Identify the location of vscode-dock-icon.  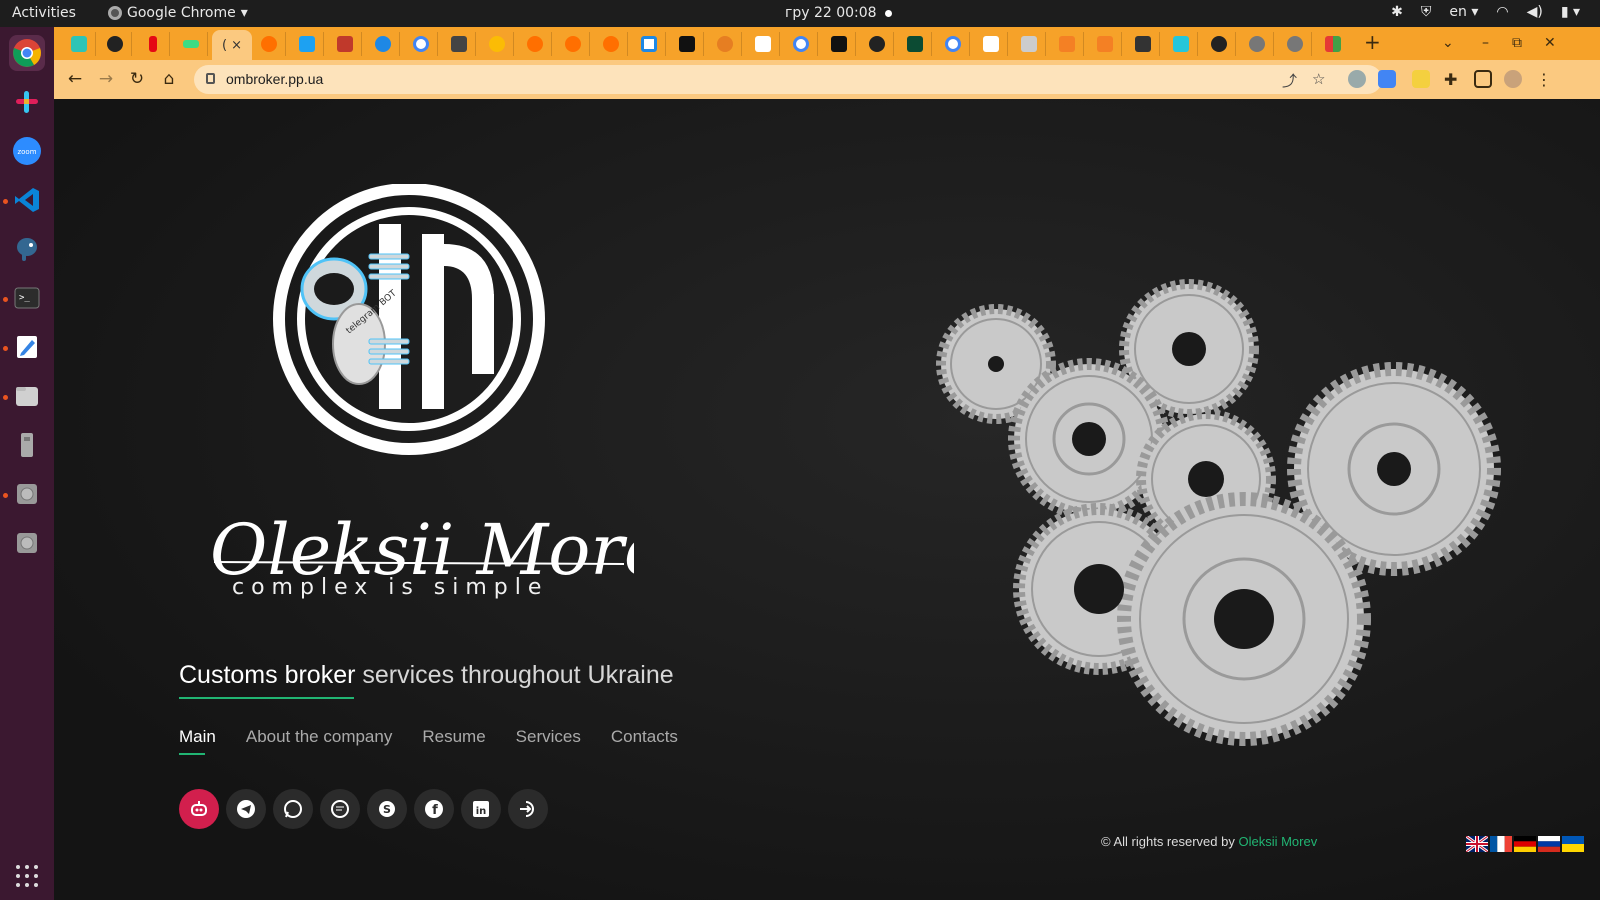
(27, 200).